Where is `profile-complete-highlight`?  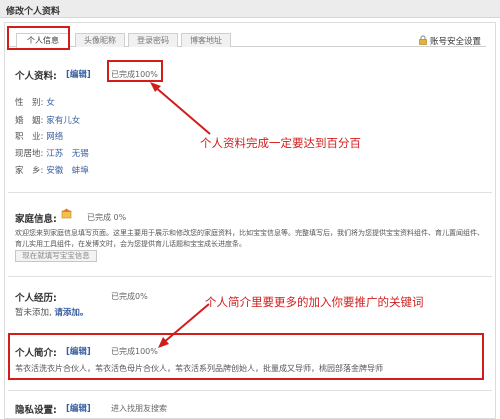
profile-complete-highlight is located at coordinates (135, 71).